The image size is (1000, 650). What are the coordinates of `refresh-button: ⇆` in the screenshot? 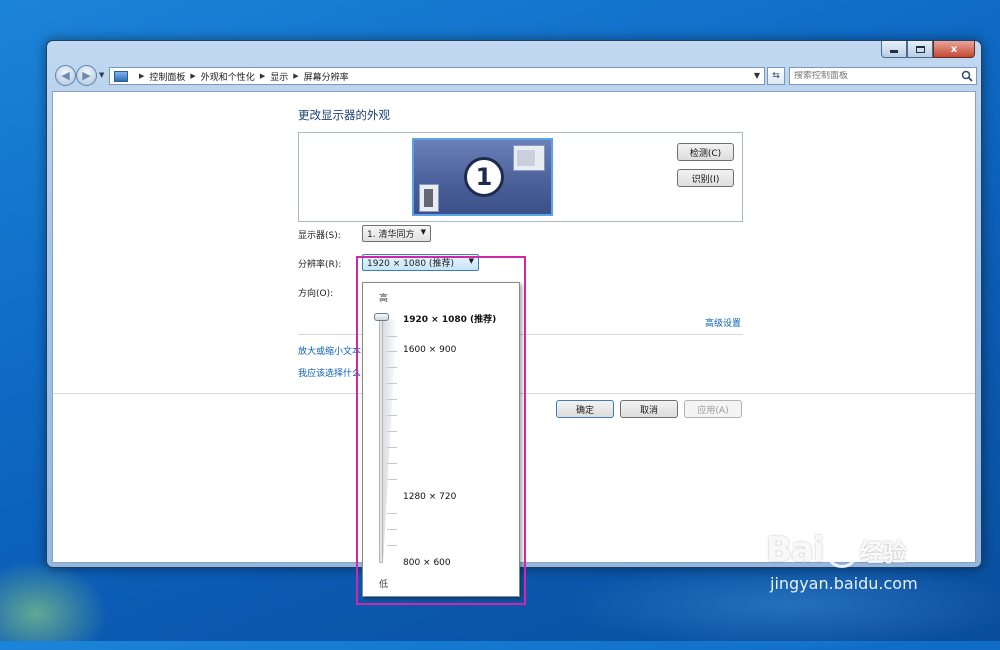 It's located at (776, 76).